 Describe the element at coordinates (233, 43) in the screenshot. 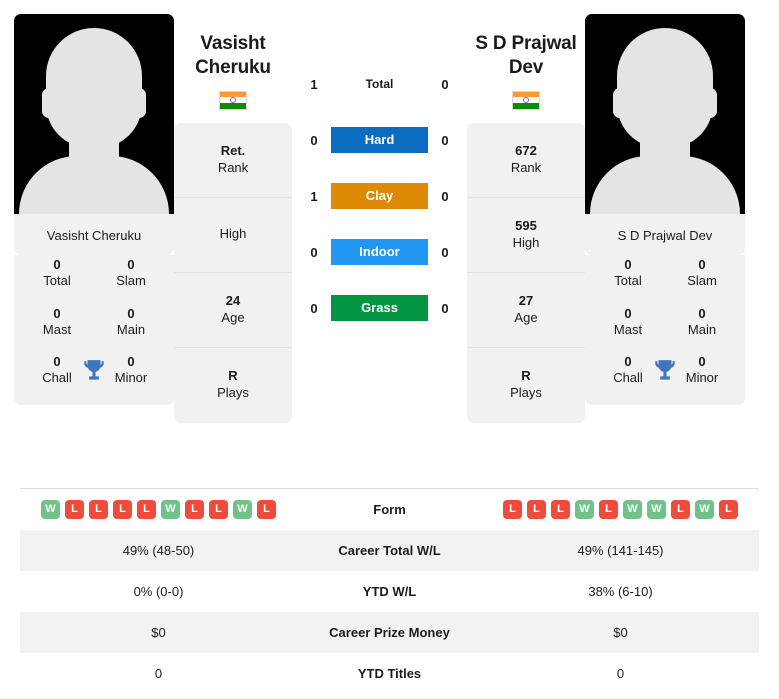

I see `left-player-name-line1: Vasisht` at that location.